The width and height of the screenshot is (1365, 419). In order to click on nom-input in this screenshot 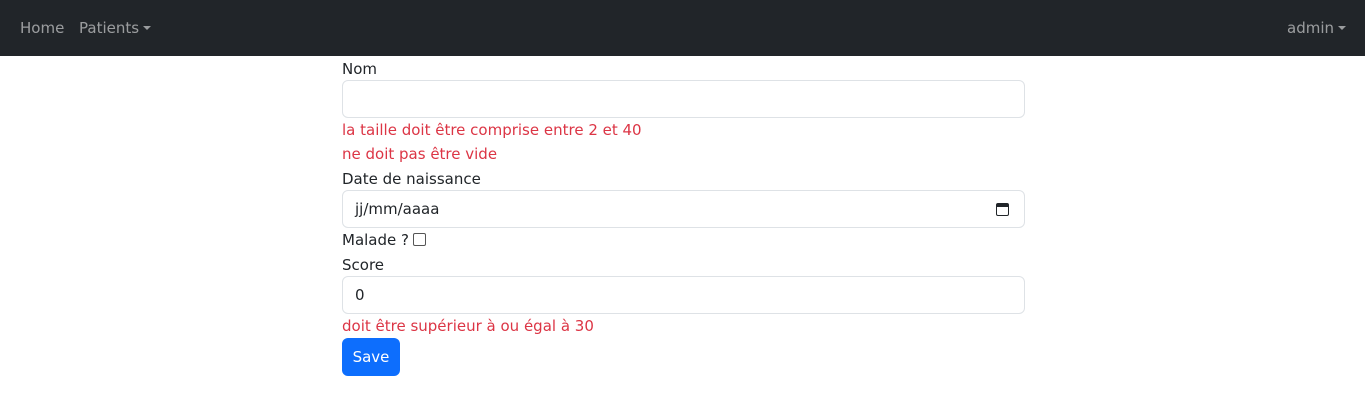, I will do `click(683, 99)`.